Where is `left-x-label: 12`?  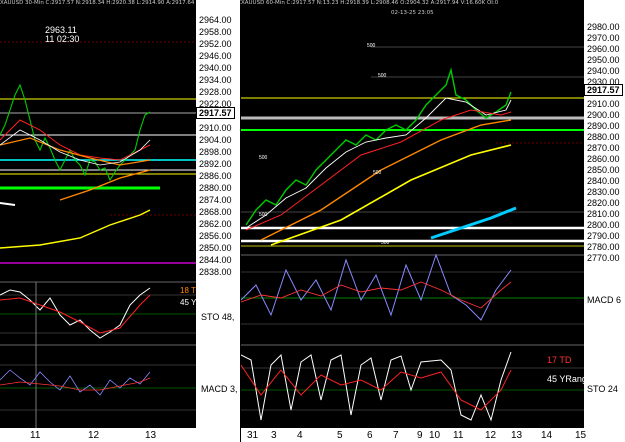 left-x-label: 12 is located at coordinates (94, 435).